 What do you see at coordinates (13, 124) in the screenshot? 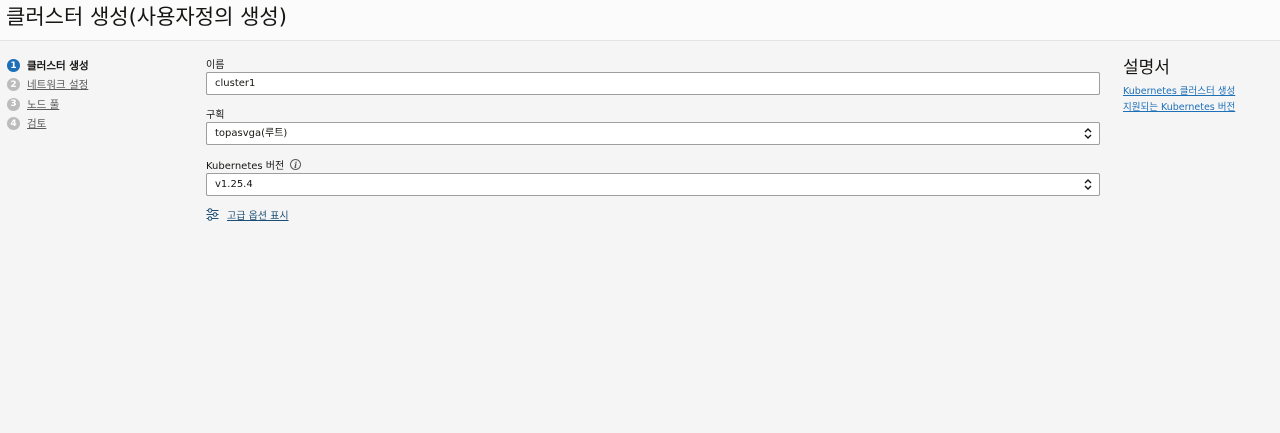
I see `step-number: 4` at bounding box center [13, 124].